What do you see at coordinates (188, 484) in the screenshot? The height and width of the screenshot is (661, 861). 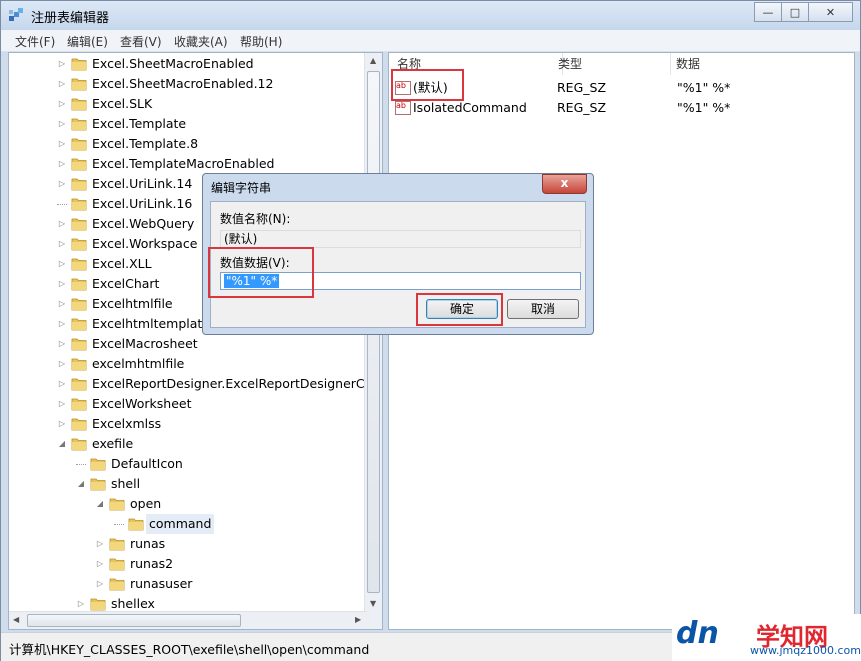 I see `tree-item: ◢ shell` at bounding box center [188, 484].